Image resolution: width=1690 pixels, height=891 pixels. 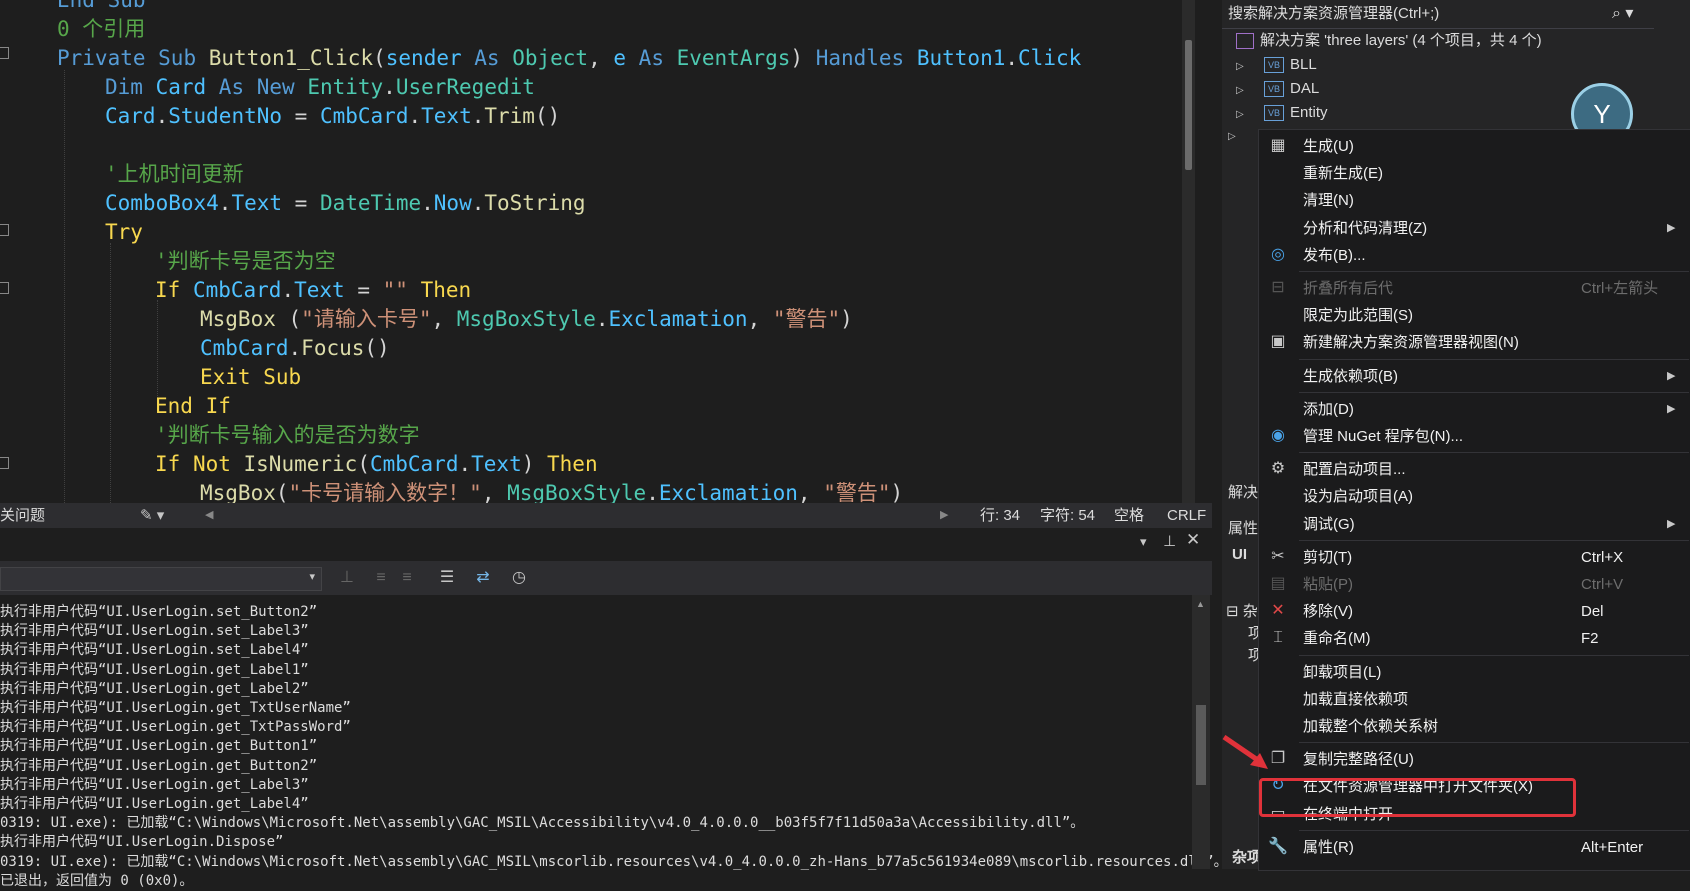 I want to click on issues-status: 关问题, so click(x=22, y=515).